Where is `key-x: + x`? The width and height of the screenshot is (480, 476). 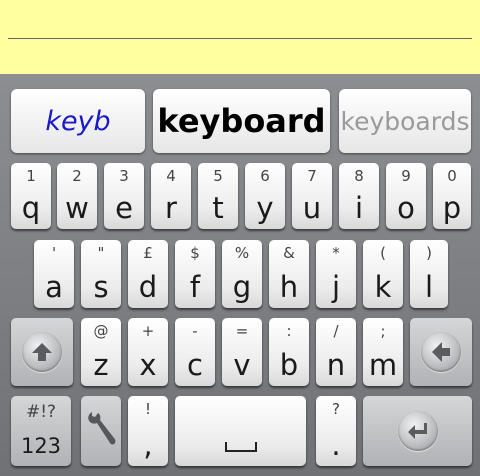
key-x: + x is located at coordinates (148, 352).